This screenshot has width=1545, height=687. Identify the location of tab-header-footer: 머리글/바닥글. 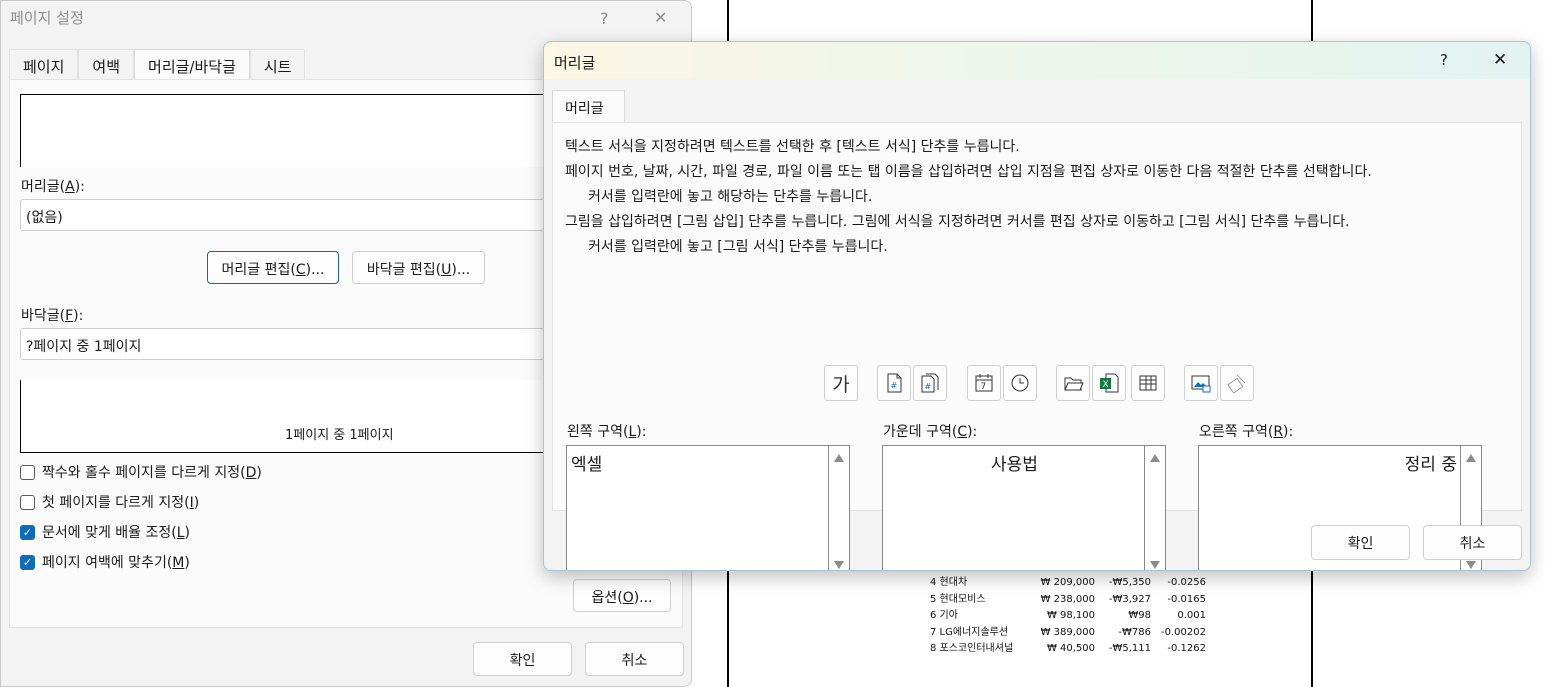
(192, 64).